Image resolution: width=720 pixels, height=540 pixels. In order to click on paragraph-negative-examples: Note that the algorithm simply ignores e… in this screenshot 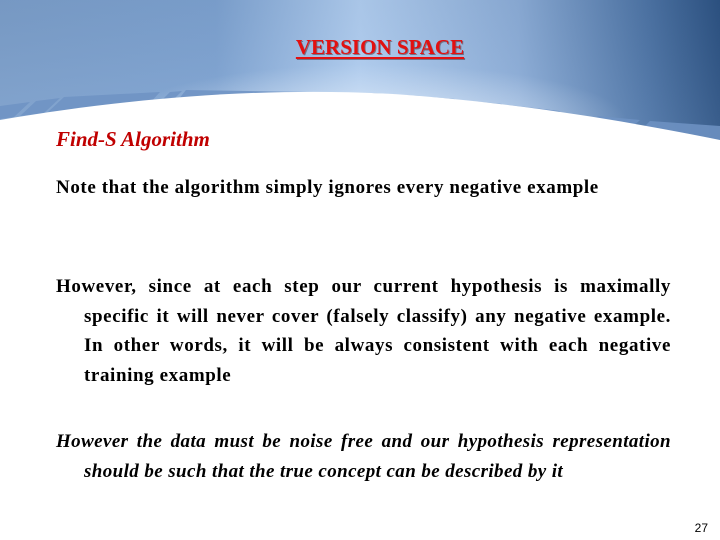, I will do `click(327, 187)`.